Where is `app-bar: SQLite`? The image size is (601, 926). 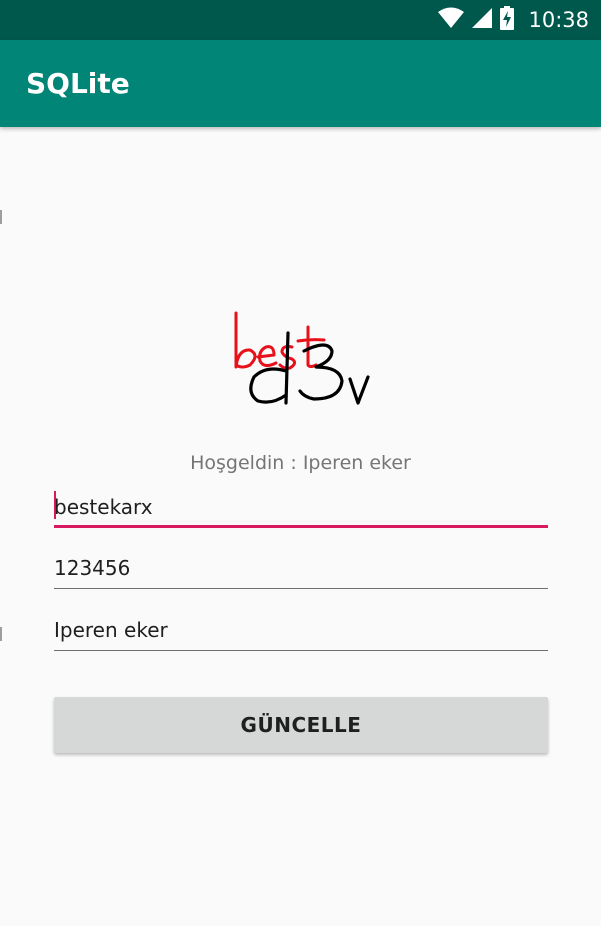 app-bar: SQLite is located at coordinates (300, 83).